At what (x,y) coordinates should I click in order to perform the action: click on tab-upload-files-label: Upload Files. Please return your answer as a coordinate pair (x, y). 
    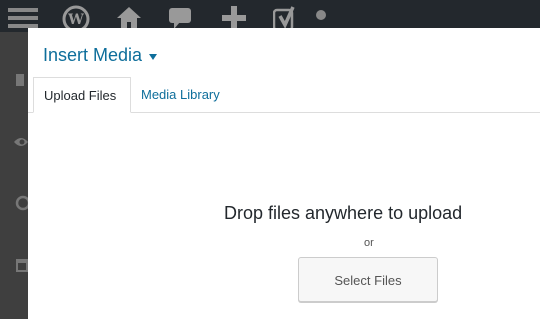
    Looking at the image, I should click on (80, 95).